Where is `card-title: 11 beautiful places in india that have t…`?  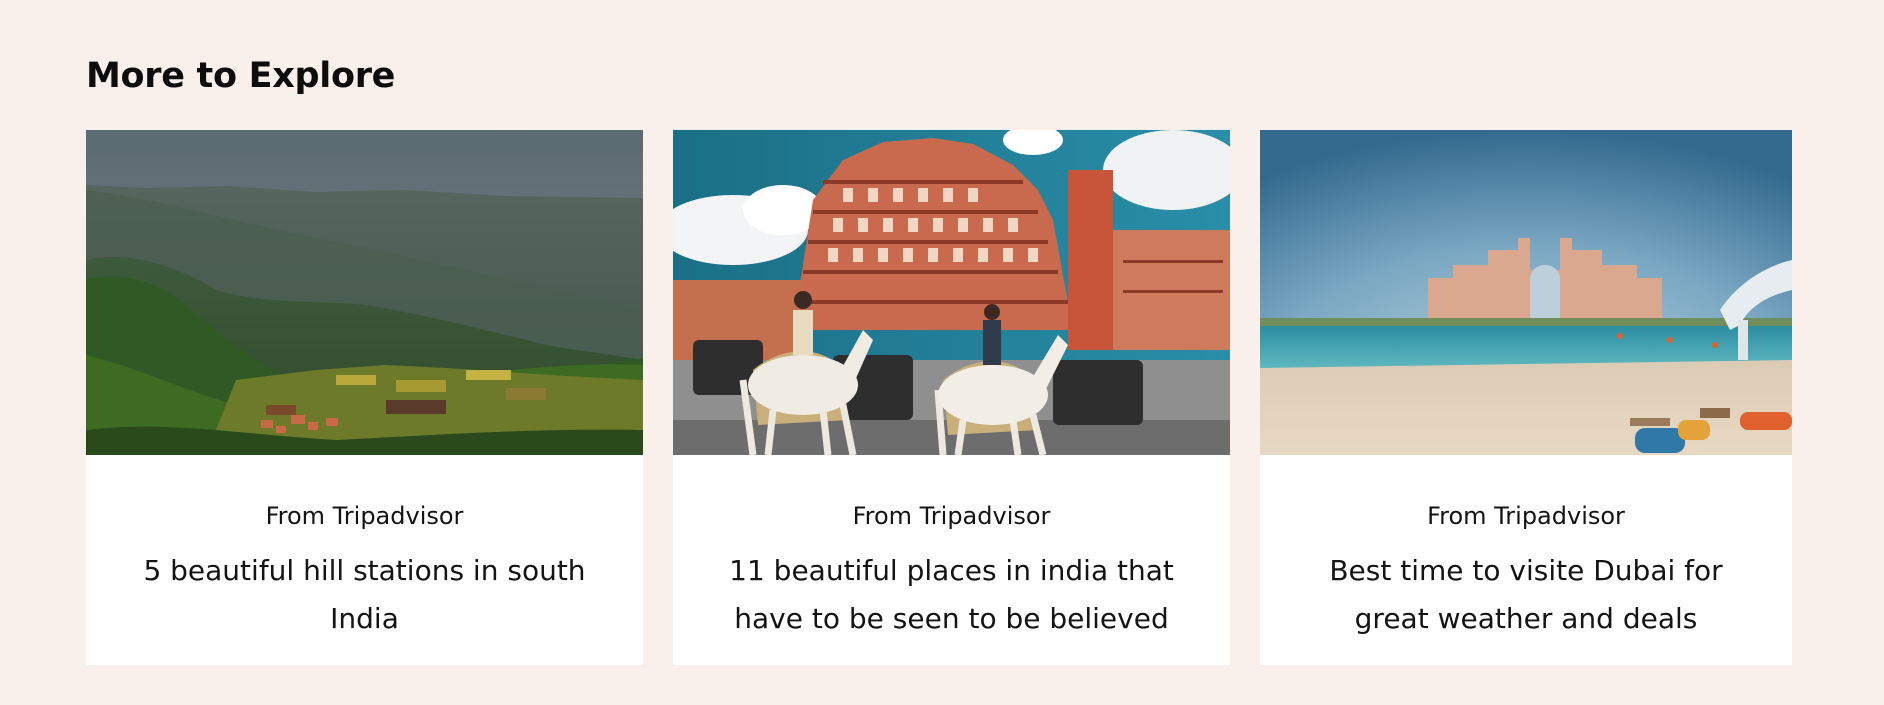 card-title: 11 beautiful places in india that have t… is located at coordinates (951, 595).